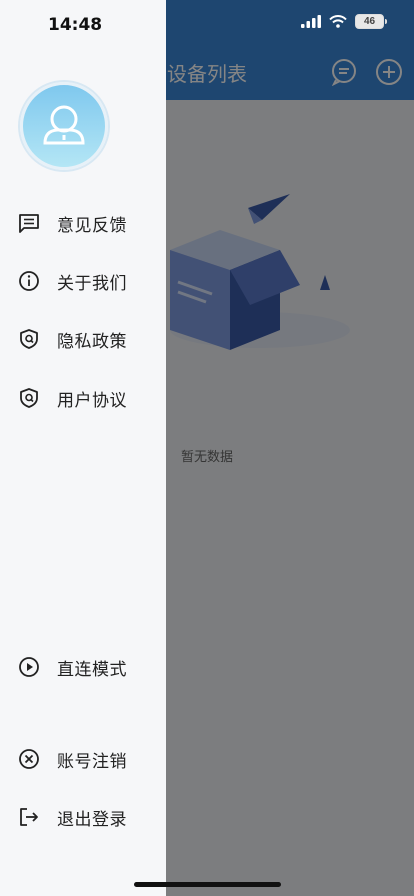  I want to click on close-circle-icon, so click(29, 759).